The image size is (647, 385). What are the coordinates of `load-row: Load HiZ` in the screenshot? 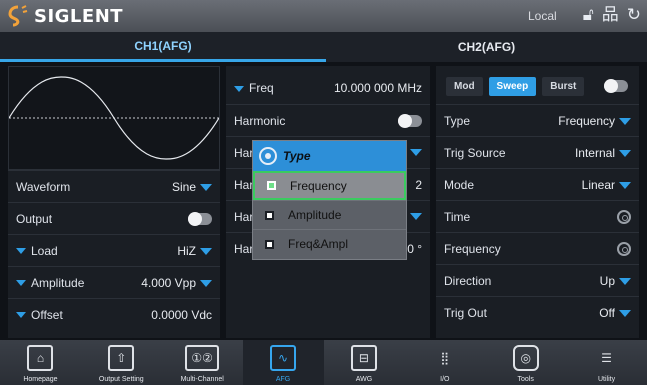 It's located at (114, 250).